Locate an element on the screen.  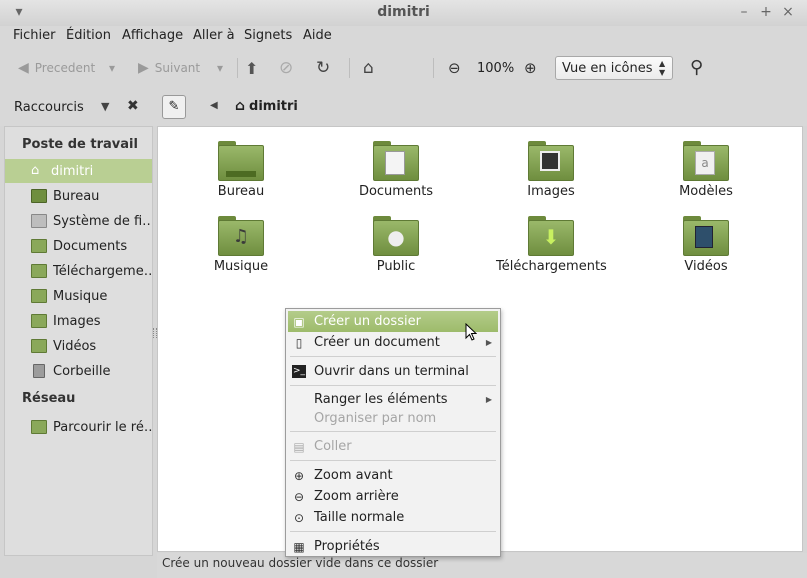
folder-name: Musique is located at coordinates (241, 266).